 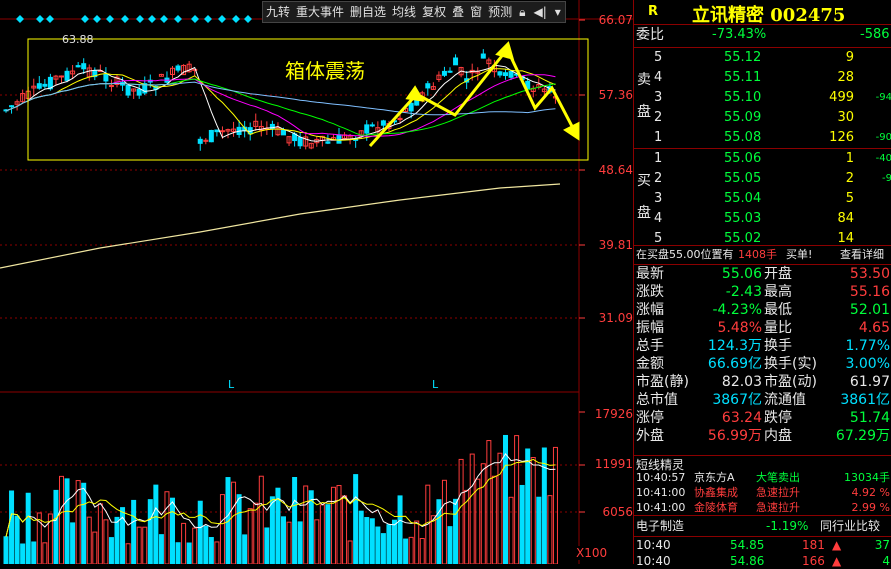 I want to click on sell-label: 卖, so click(x=644, y=80).